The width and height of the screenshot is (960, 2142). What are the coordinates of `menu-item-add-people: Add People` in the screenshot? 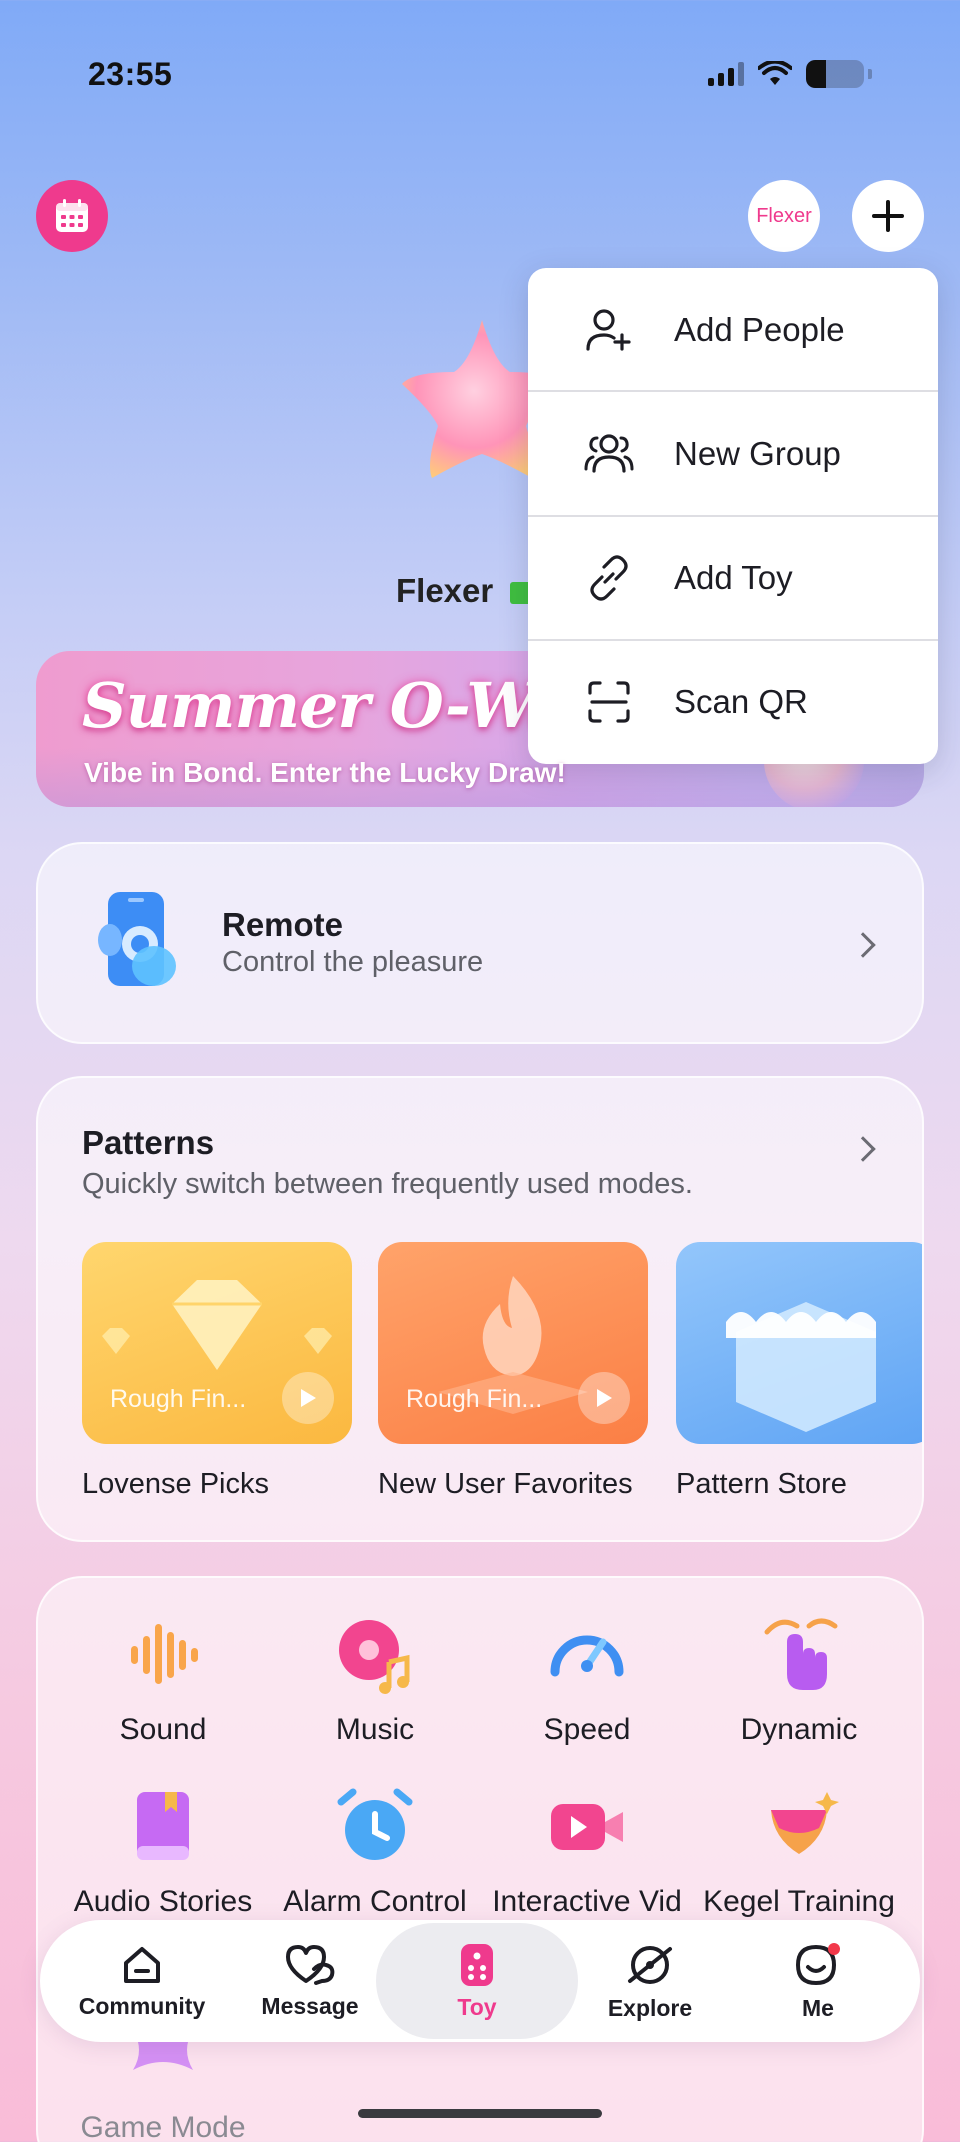 It's located at (733, 330).